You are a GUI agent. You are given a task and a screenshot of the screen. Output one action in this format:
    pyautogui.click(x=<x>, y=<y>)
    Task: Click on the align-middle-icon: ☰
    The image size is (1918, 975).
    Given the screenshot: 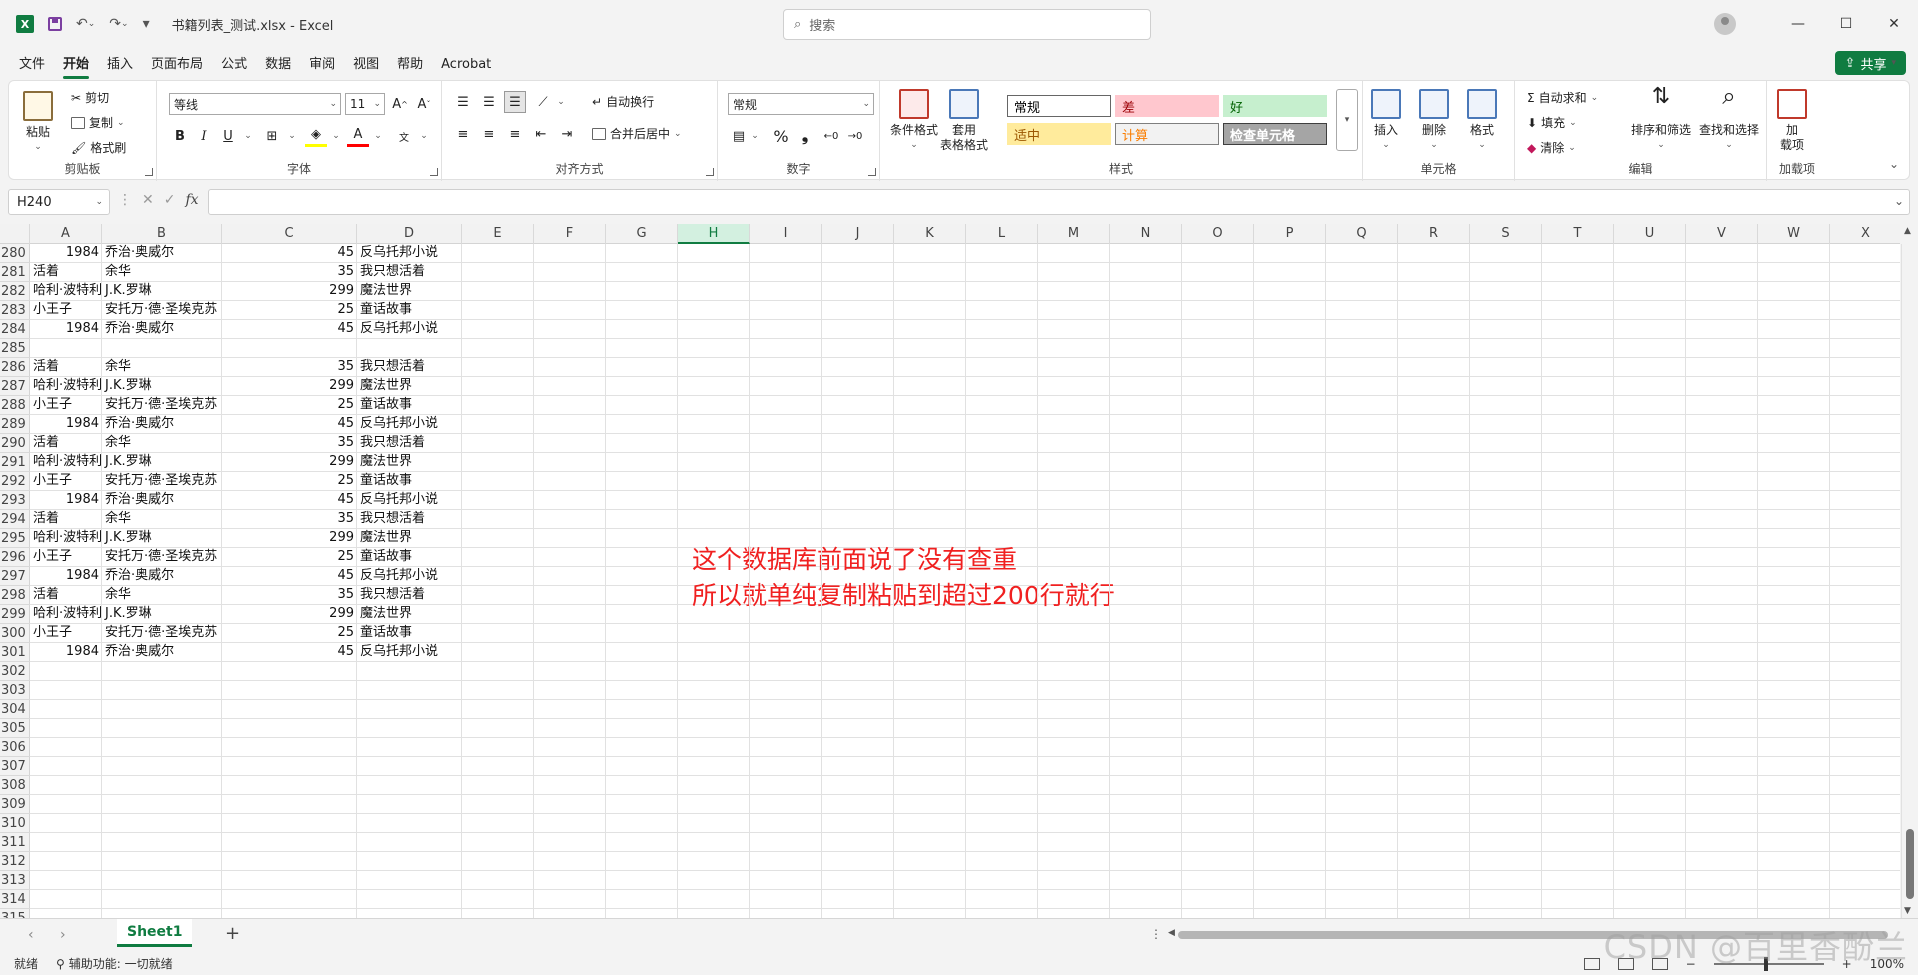 What is the action you would take?
    pyautogui.click(x=489, y=102)
    